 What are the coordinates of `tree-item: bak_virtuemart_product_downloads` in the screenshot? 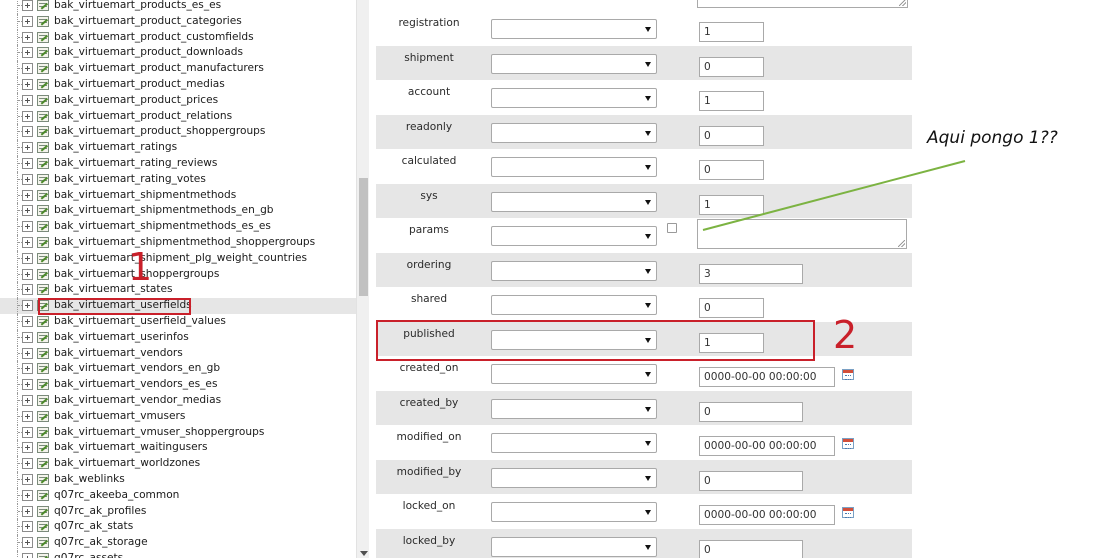 It's located at (178, 53).